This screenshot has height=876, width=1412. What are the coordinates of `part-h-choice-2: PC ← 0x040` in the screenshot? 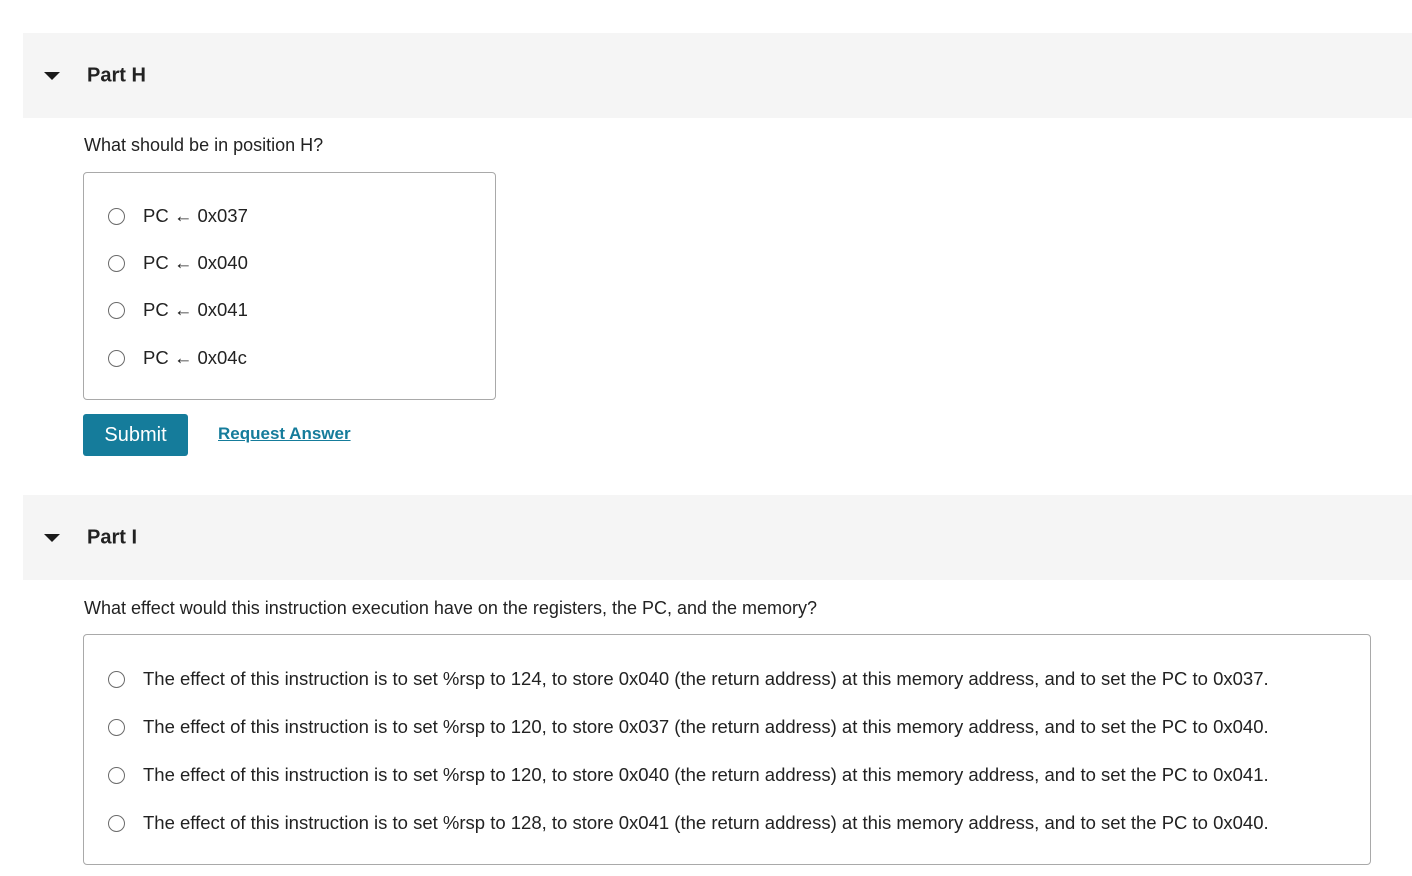 It's located at (178, 263).